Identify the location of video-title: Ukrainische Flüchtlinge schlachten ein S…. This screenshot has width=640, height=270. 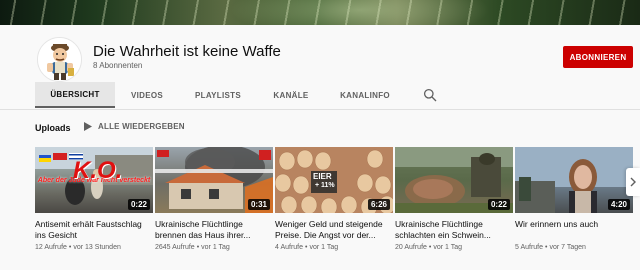
(454, 230).